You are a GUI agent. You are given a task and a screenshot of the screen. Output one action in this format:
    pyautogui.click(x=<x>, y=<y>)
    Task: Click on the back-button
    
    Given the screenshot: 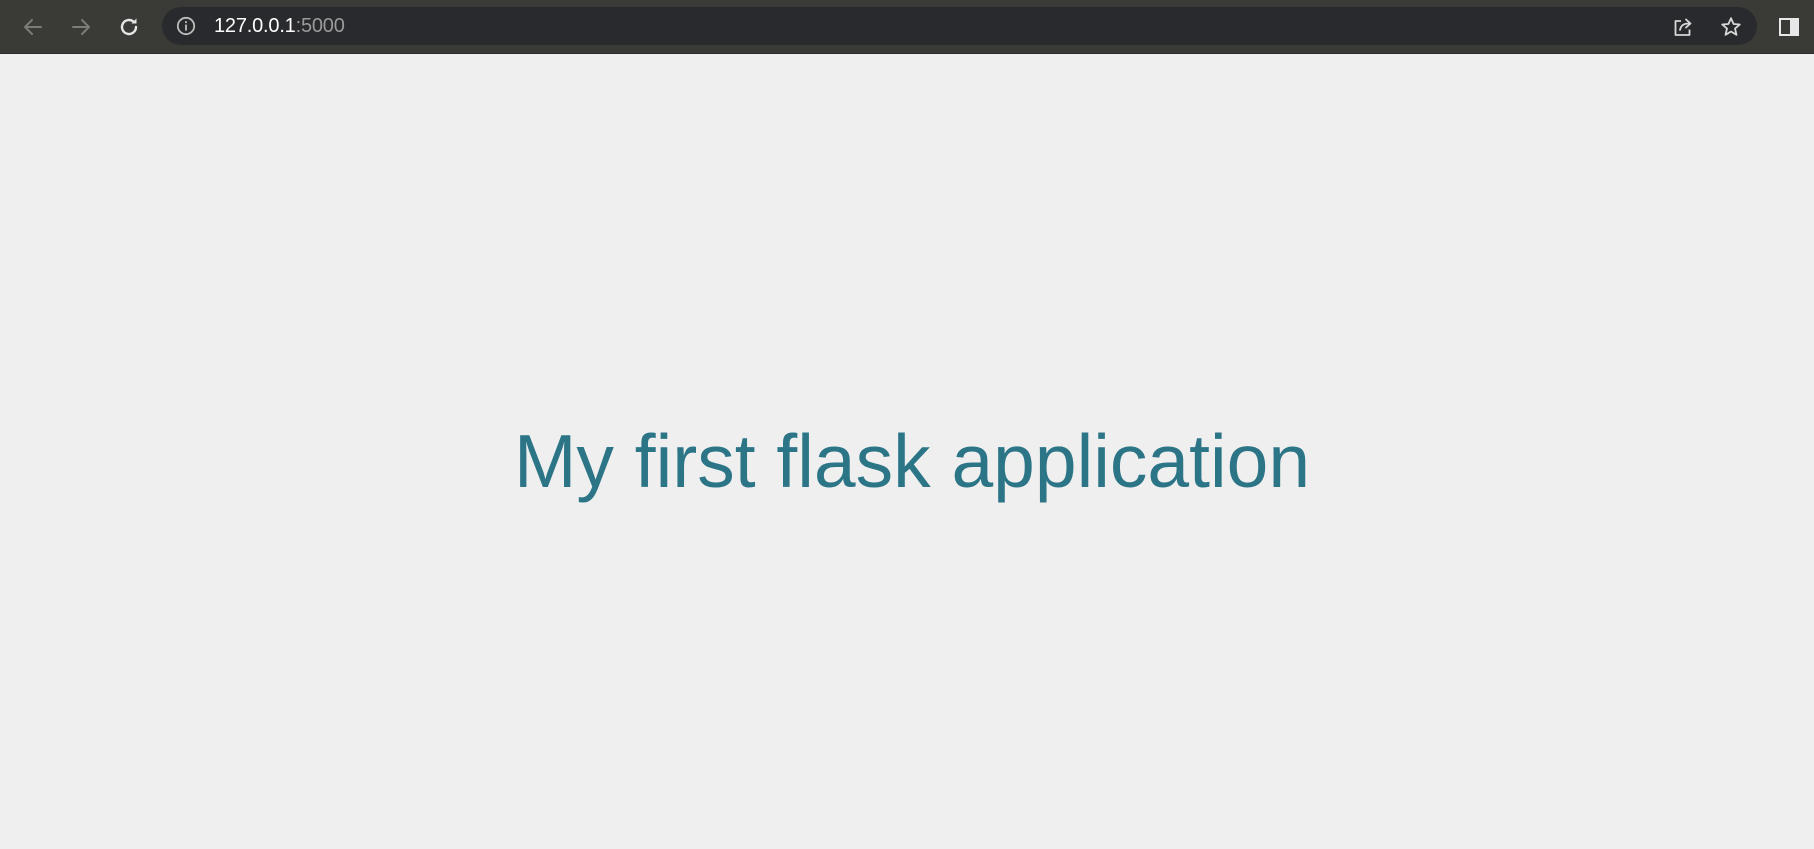 What is the action you would take?
    pyautogui.click(x=33, y=27)
    